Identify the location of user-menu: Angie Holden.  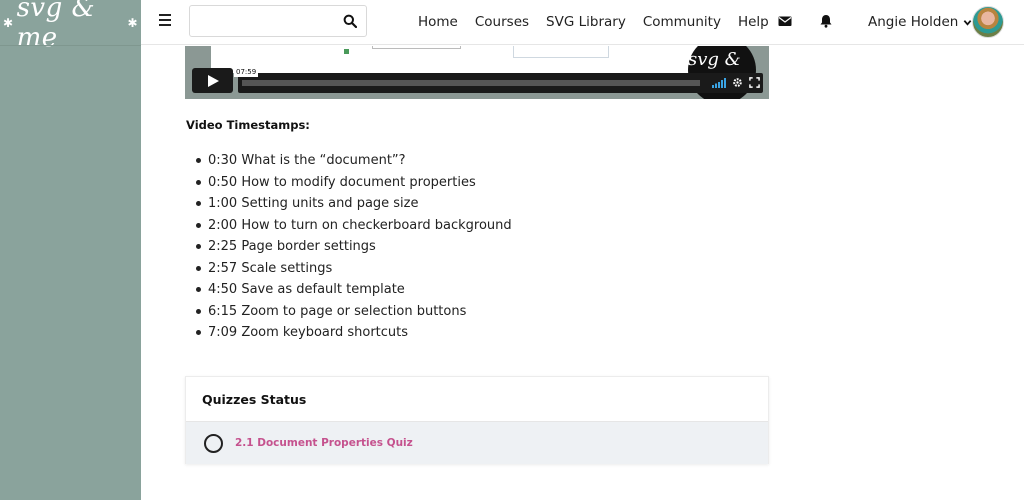
(920, 22).